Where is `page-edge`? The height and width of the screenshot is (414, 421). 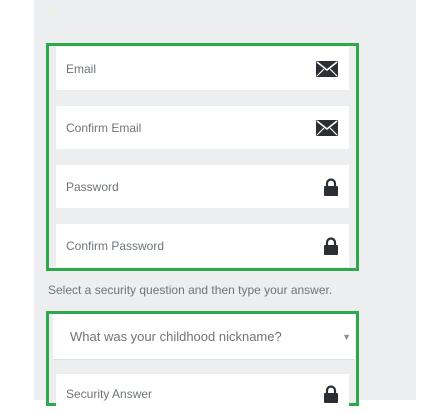 page-edge is located at coordinates (418, 200).